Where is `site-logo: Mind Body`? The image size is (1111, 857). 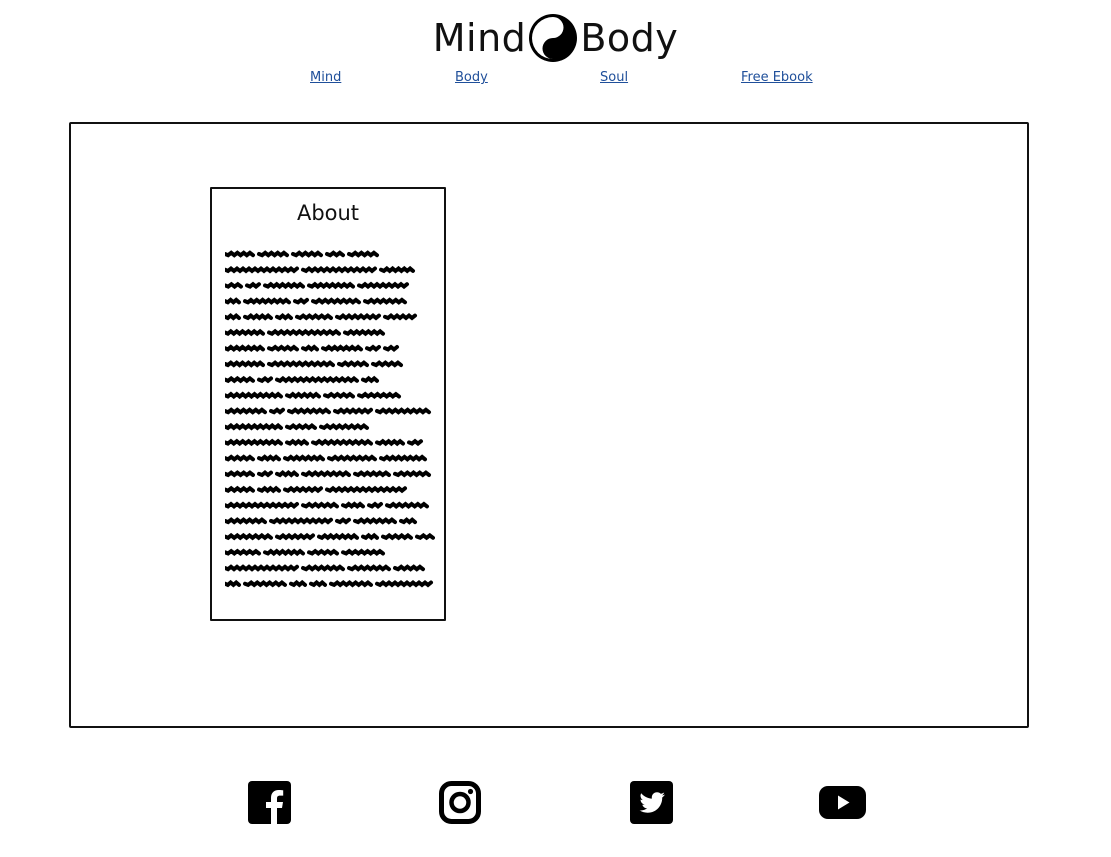 site-logo: Mind Body is located at coordinates (555, 36).